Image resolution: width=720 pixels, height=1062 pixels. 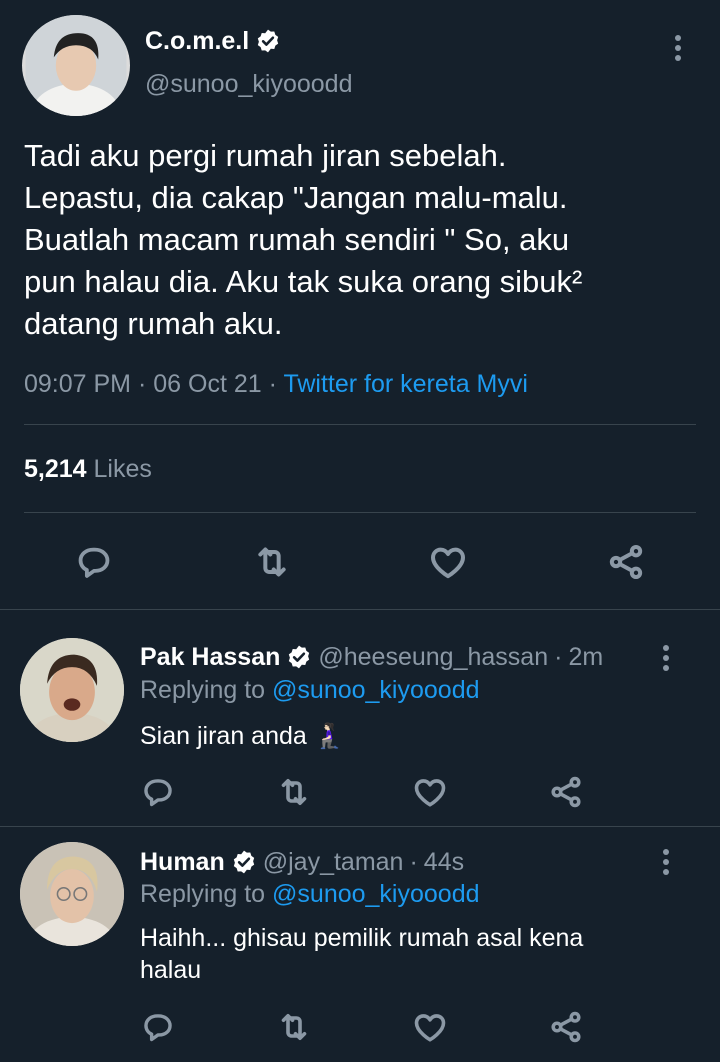 I want to click on tweet-time: 09:07 PM, so click(x=77, y=384).